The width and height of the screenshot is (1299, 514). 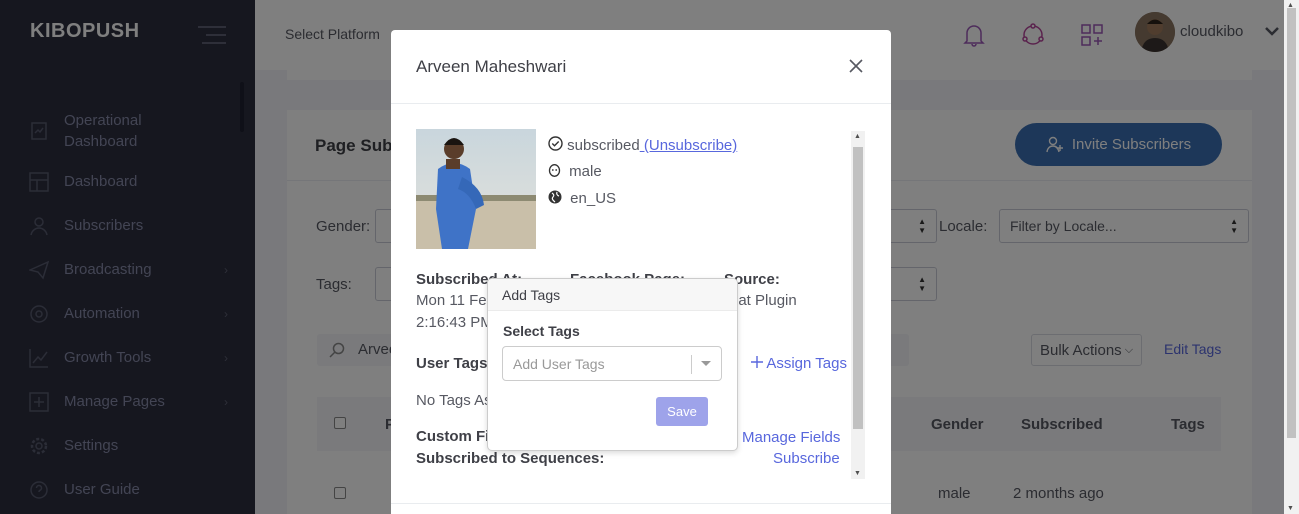 What do you see at coordinates (857, 136) in the screenshot?
I see `scroll-up-icon: ▲` at bounding box center [857, 136].